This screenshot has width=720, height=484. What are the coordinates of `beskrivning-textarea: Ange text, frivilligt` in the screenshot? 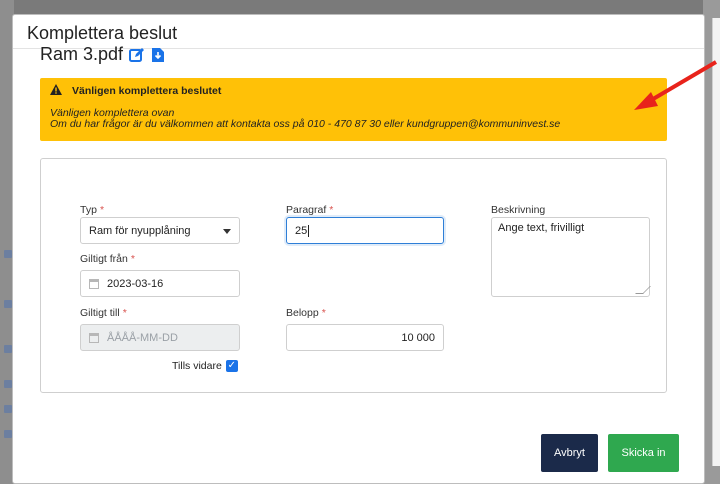 It's located at (571, 257).